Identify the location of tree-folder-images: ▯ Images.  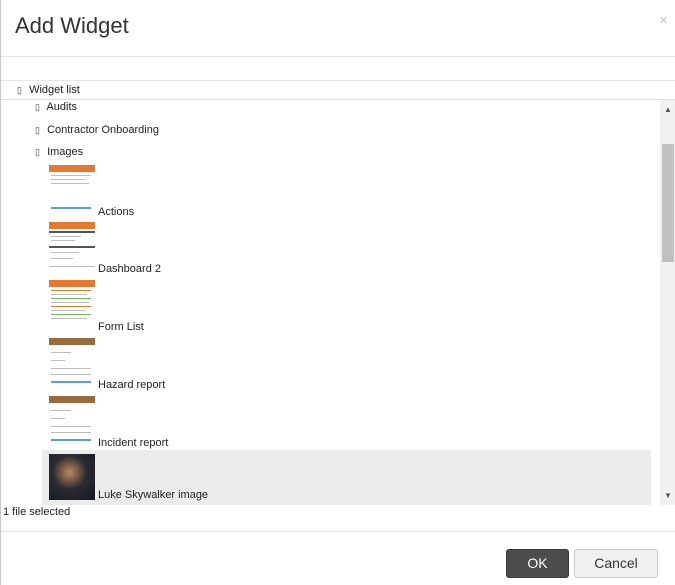
(59, 152).